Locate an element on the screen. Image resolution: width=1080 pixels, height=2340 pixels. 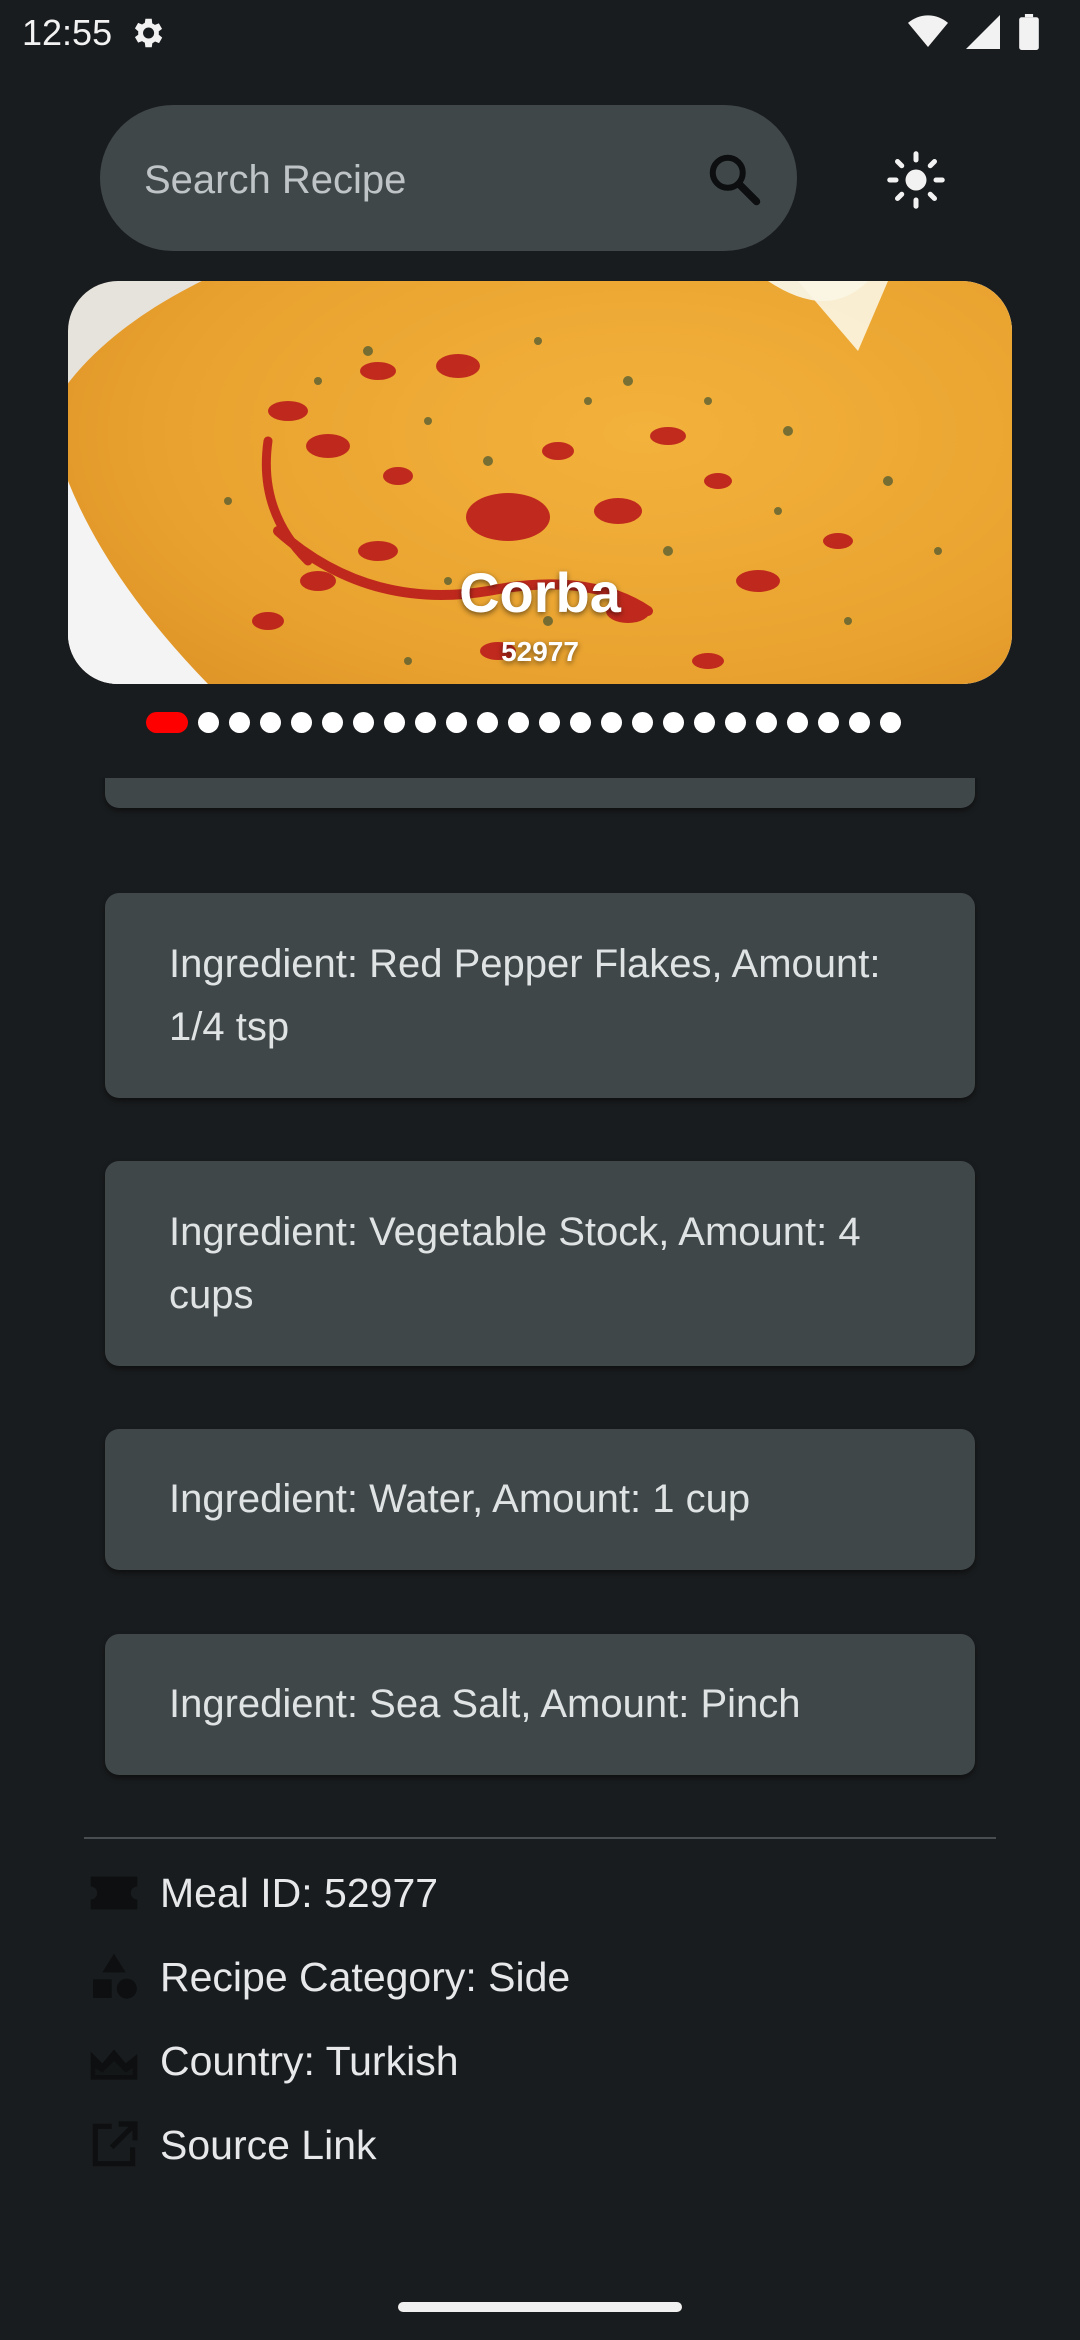
settings-gear-icon is located at coordinates (148, 33).